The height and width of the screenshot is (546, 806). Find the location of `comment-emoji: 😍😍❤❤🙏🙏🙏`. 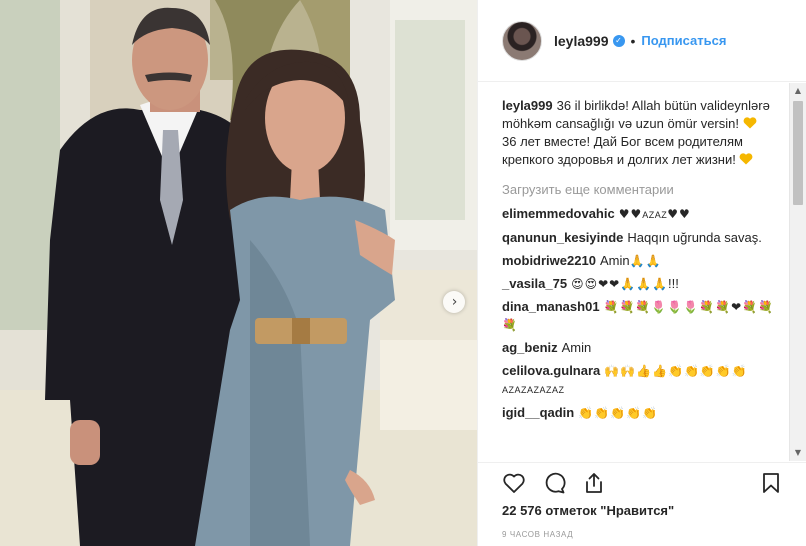

comment-emoji: 😍😍❤❤🙏🙏🙏 is located at coordinates (620, 284).